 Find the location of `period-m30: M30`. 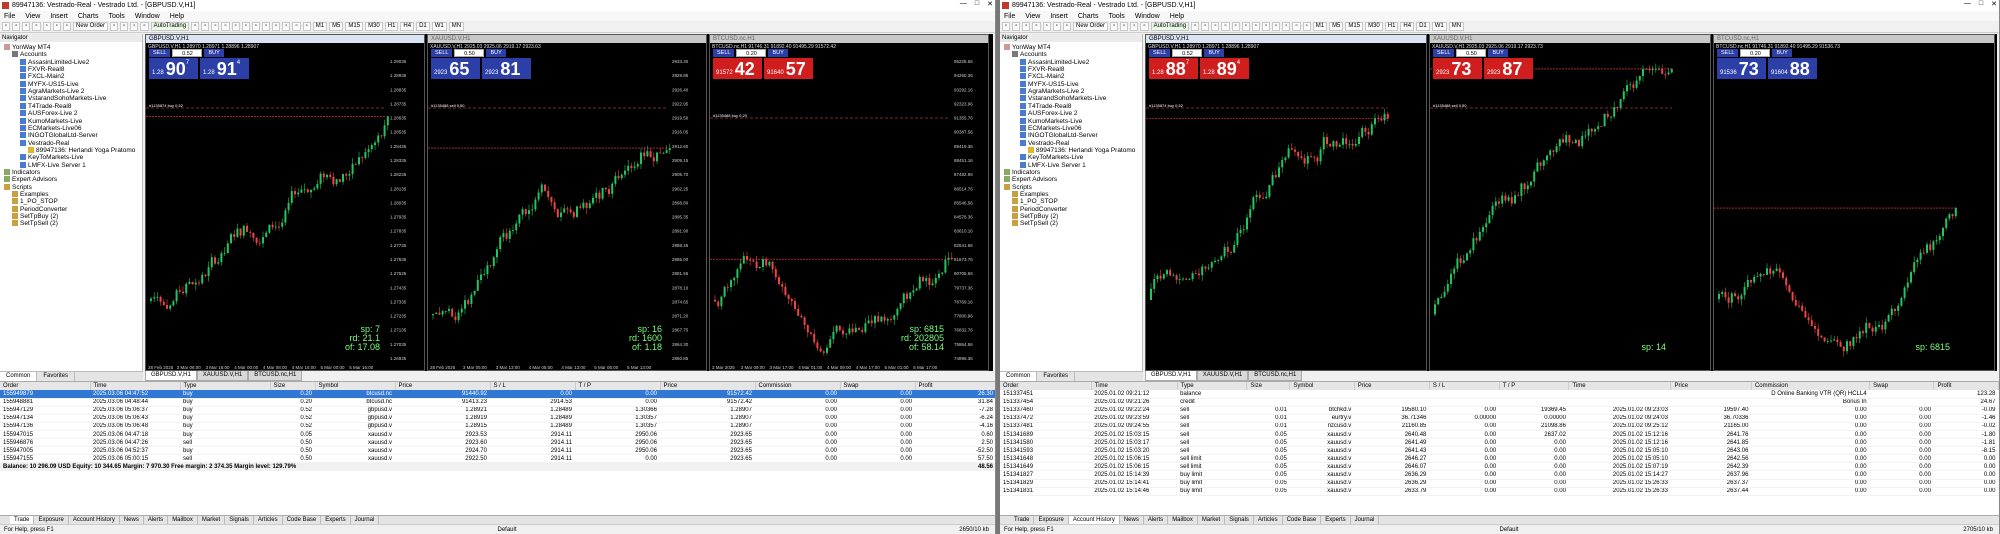

period-m30: M30 is located at coordinates (1374, 26).